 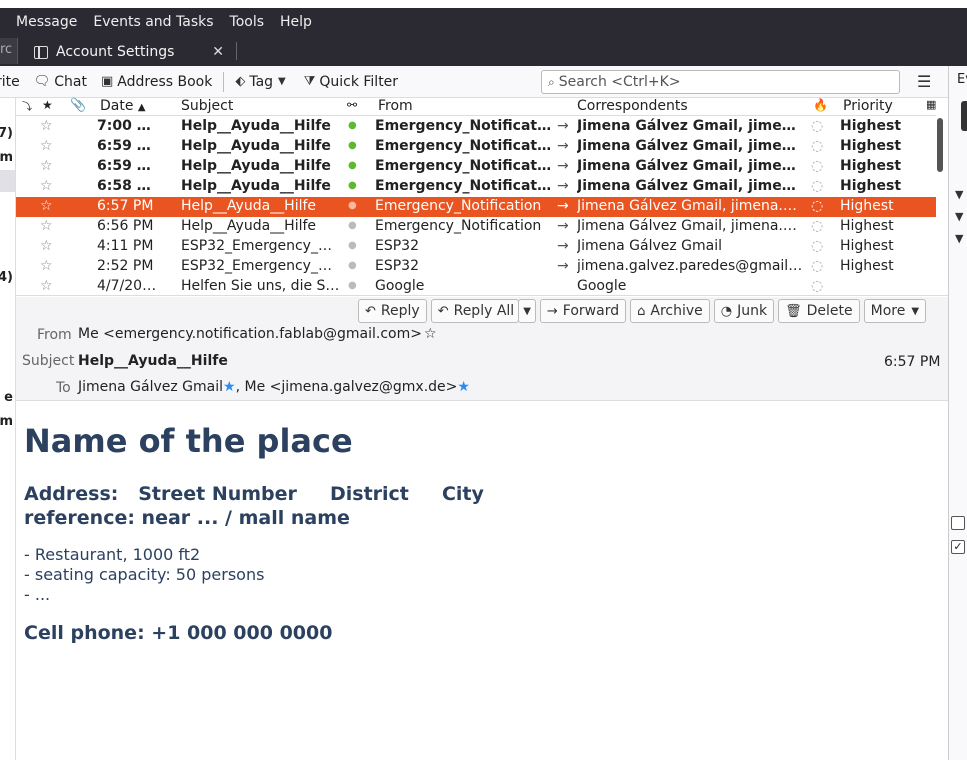 I want to click on tab-search: arc, so click(x=9, y=51).